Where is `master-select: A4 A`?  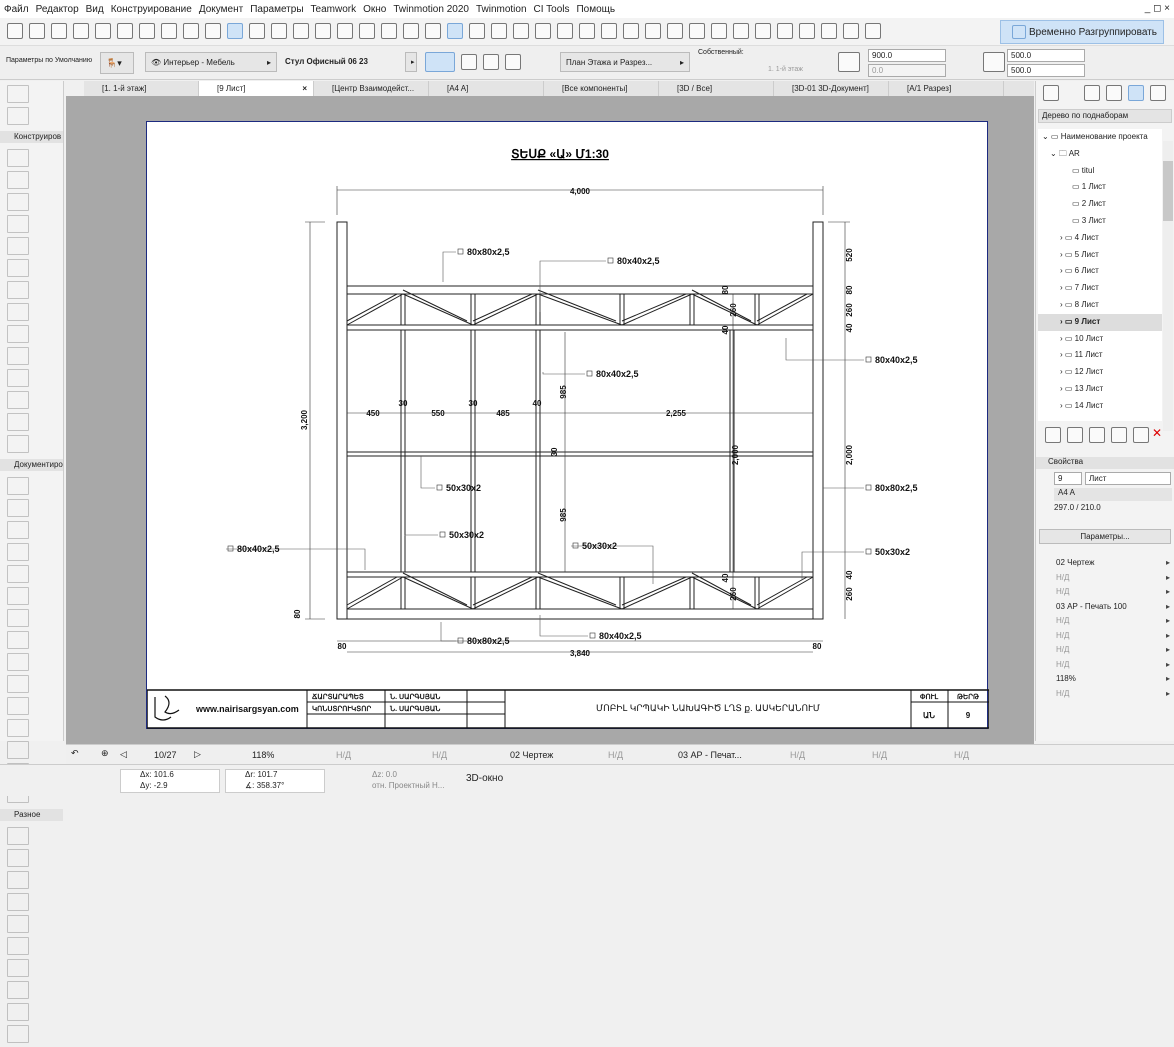
master-select: A4 A is located at coordinates (1113, 494).